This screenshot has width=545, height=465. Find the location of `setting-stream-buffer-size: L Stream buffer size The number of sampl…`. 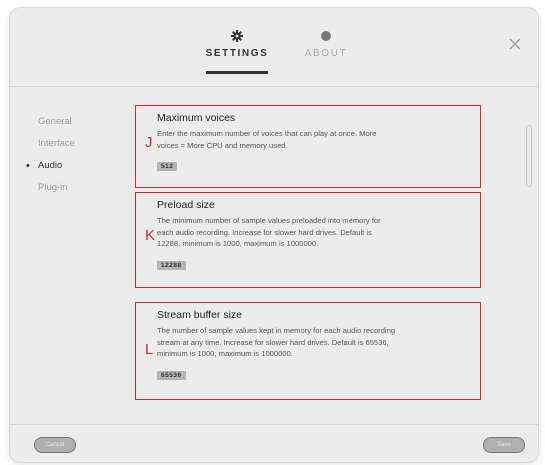

setting-stream-buffer-size: L Stream buffer size The number of sampl… is located at coordinates (308, 351).